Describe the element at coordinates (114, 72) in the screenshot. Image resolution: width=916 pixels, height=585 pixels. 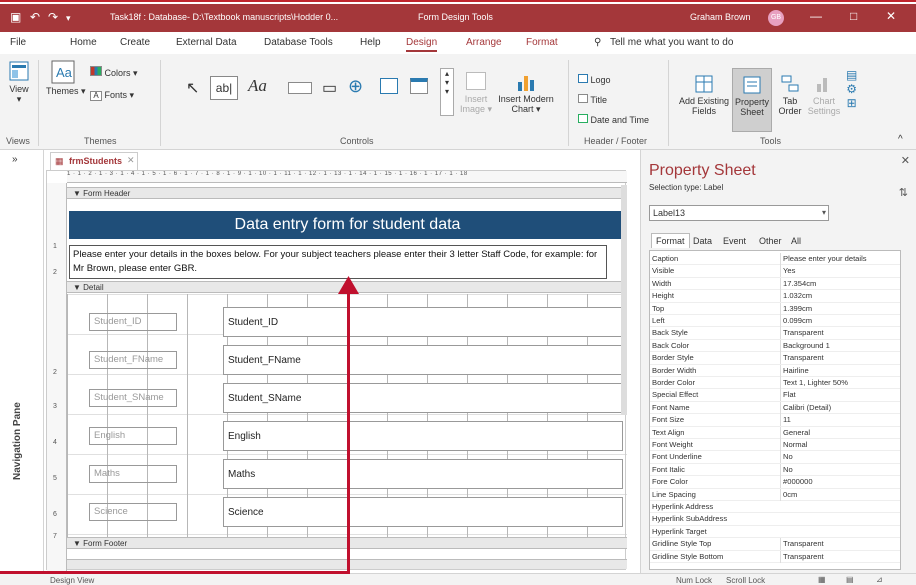
I see `colors-button: Colors ▾` at that location.